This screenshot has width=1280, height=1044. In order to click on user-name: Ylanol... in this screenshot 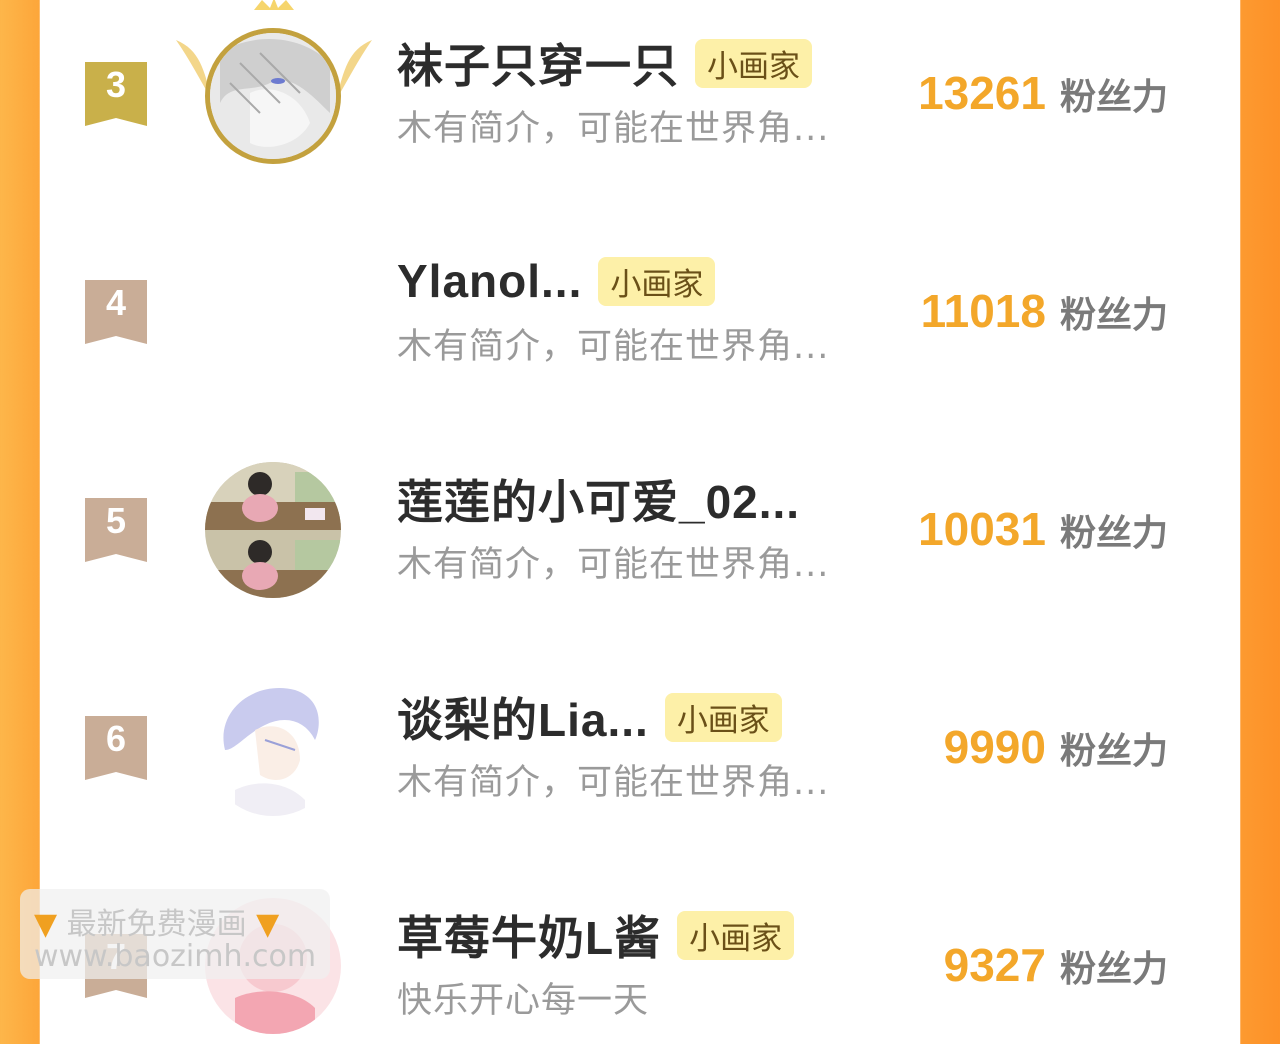, I will do `click(489, 281)`.